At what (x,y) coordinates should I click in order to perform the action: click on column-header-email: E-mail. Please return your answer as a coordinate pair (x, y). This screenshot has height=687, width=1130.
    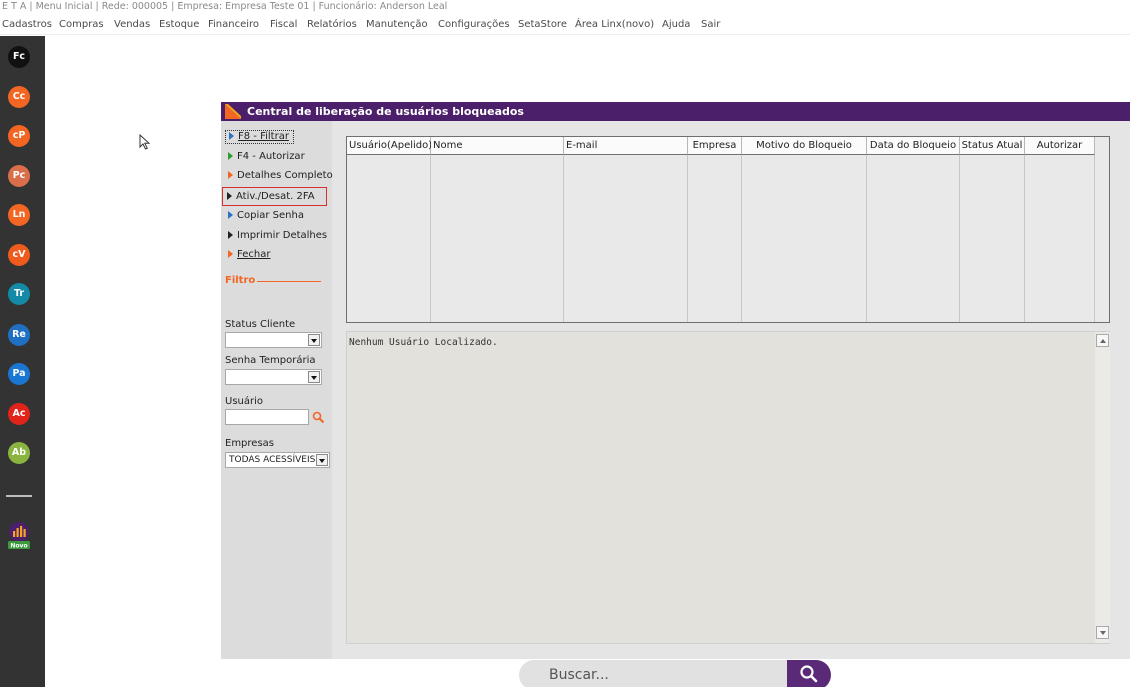
    Looking at the image, I should click on (626, 146).